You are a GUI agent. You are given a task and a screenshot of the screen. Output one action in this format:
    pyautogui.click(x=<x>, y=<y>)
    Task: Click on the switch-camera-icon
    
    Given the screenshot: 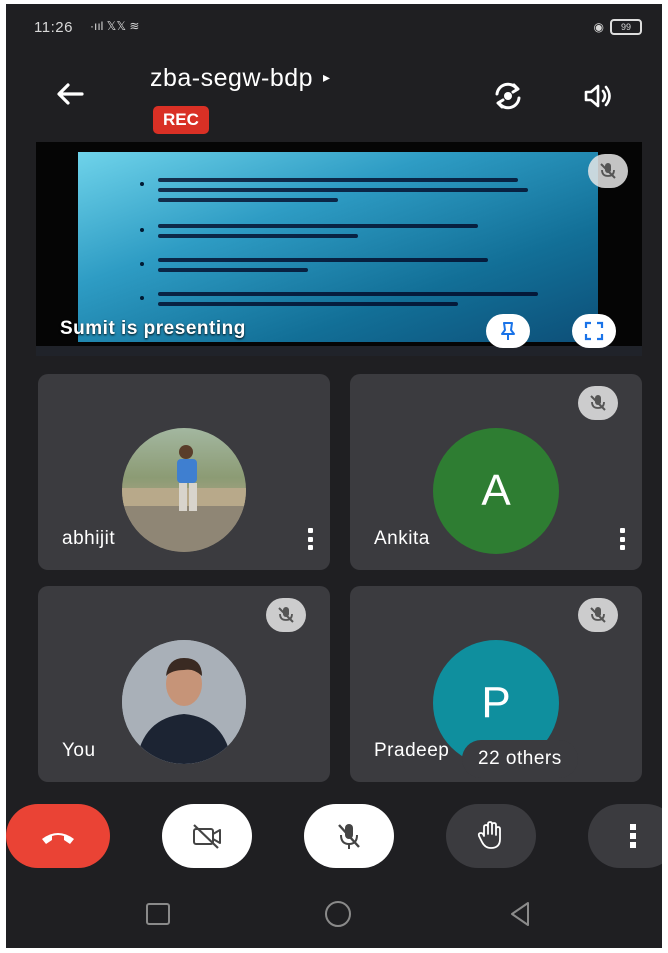 What is the action you would take?
    pyautogui.click(x=508, y=96)
    